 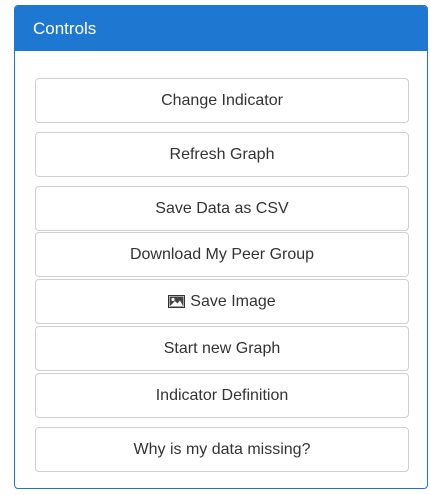 I want to click on refresh-graph-button: Refresh Graph, so click(x=222, y=154).